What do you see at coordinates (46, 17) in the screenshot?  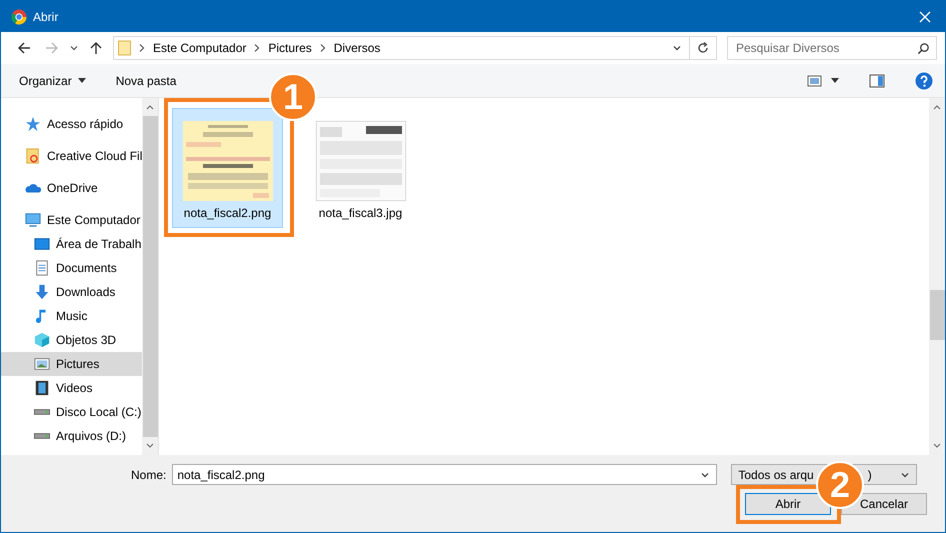 I see `window-title: Abrir` at bounding box center [46, 17].